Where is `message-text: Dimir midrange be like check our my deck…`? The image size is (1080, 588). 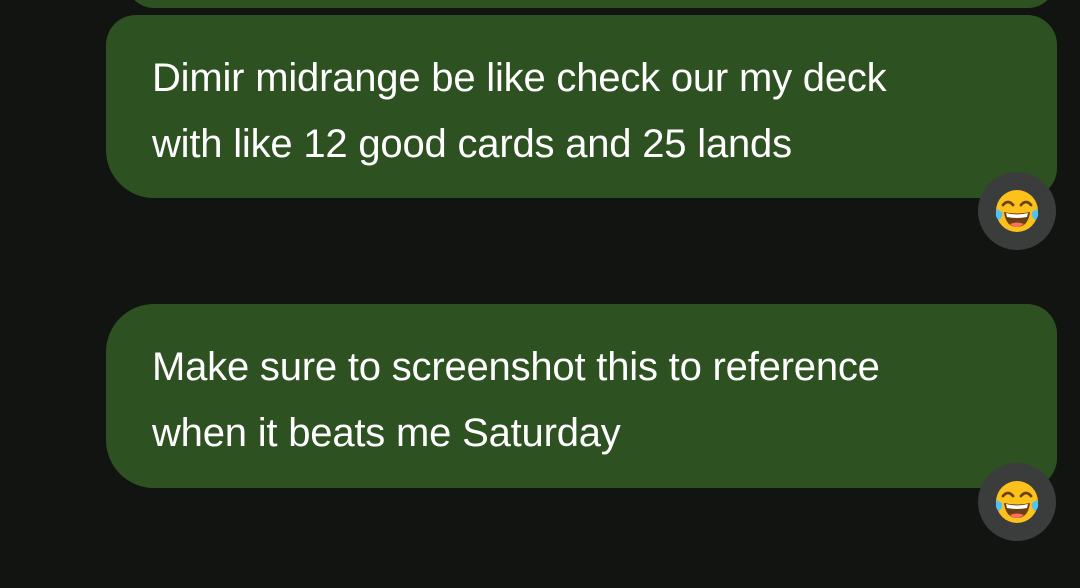
message-text: Dimir midrange be like check our my deck… is located at coordinates (519, 111).